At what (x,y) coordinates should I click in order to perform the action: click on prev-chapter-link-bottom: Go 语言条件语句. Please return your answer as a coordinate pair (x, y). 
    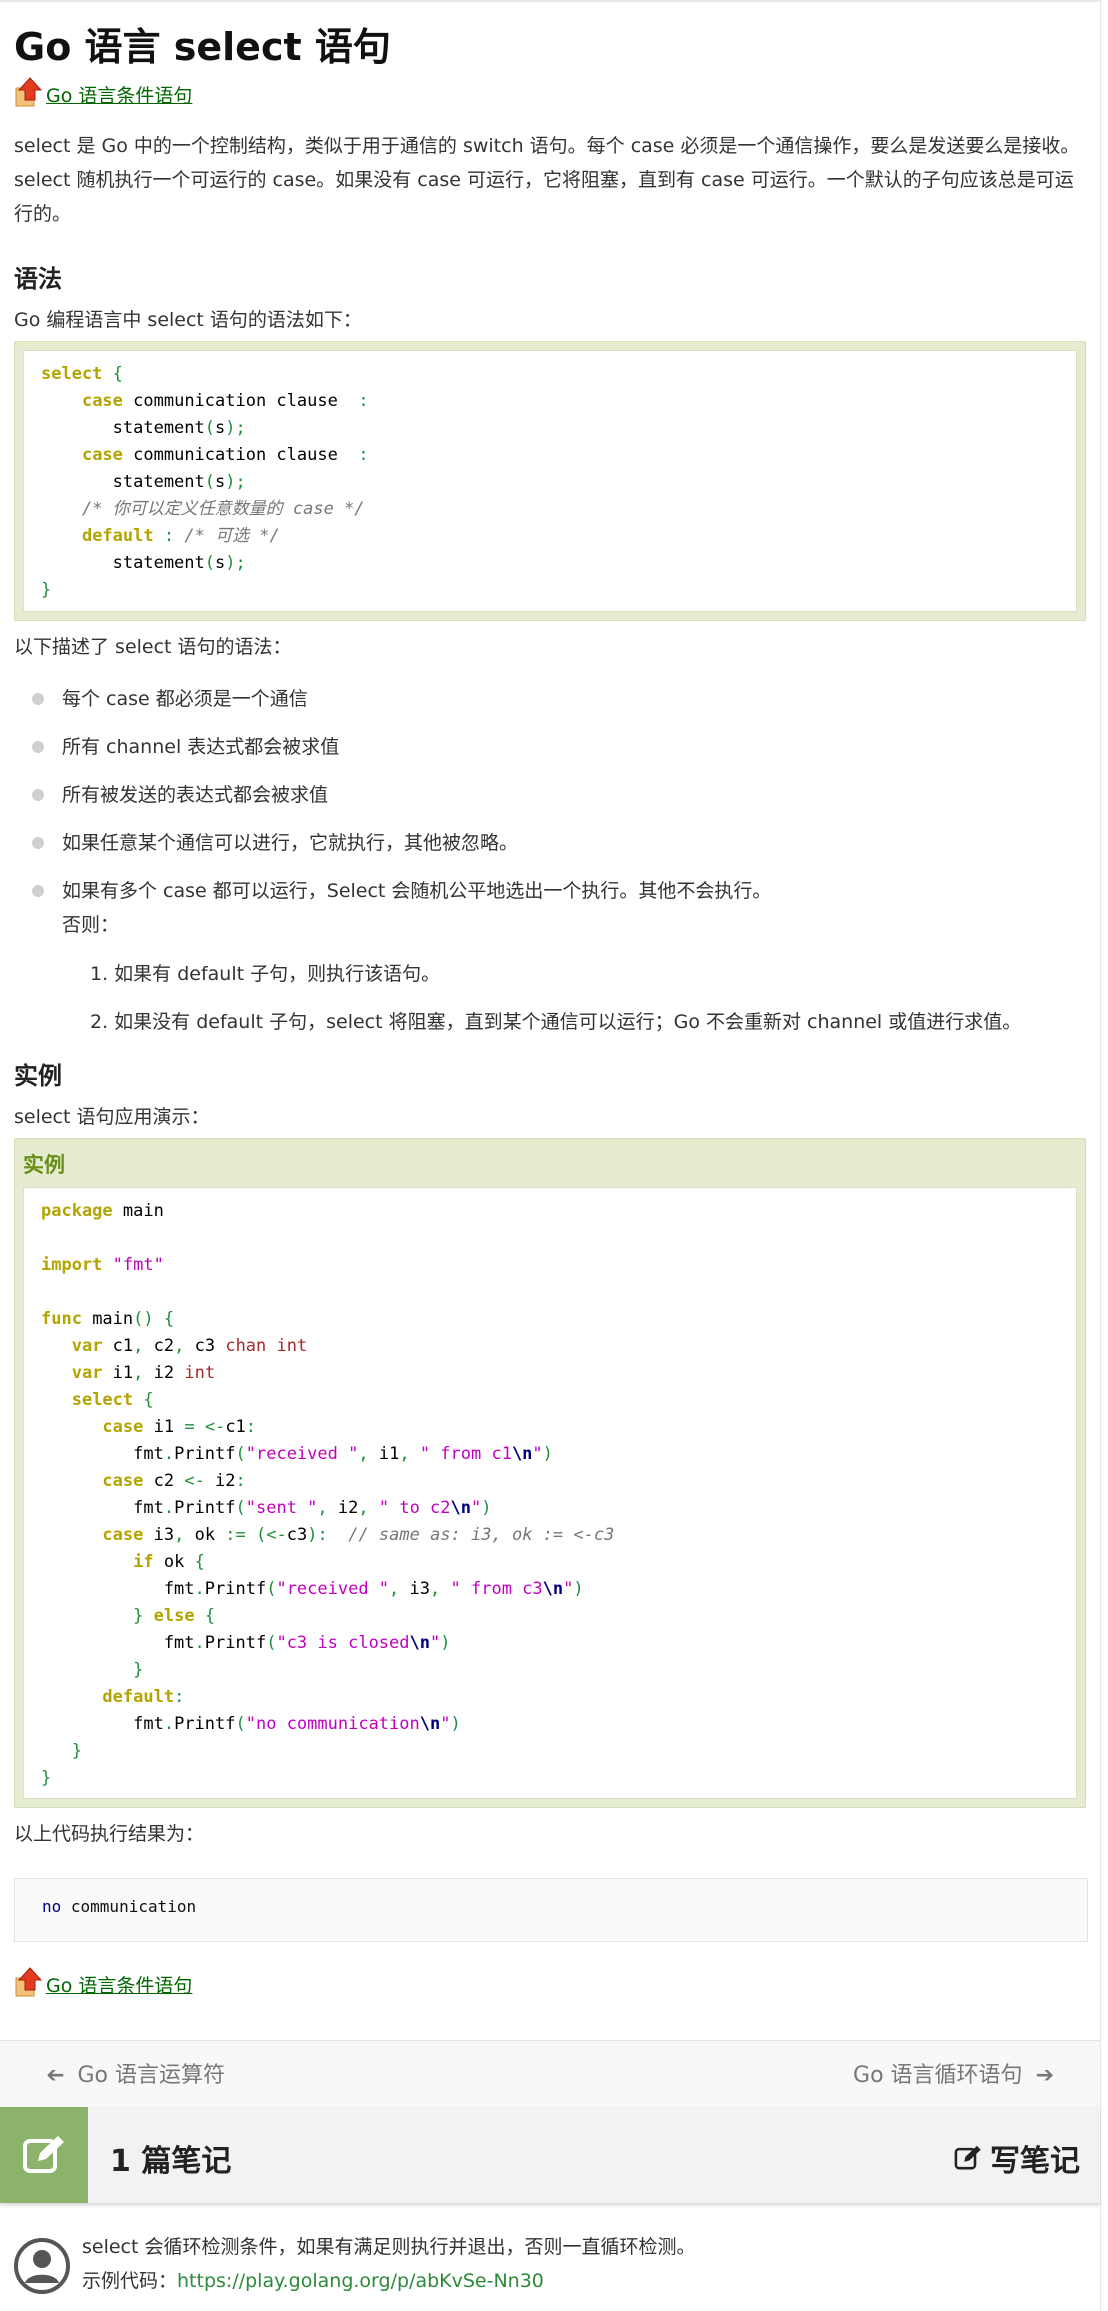
    Looking at the image, I should click on (103, 1982).